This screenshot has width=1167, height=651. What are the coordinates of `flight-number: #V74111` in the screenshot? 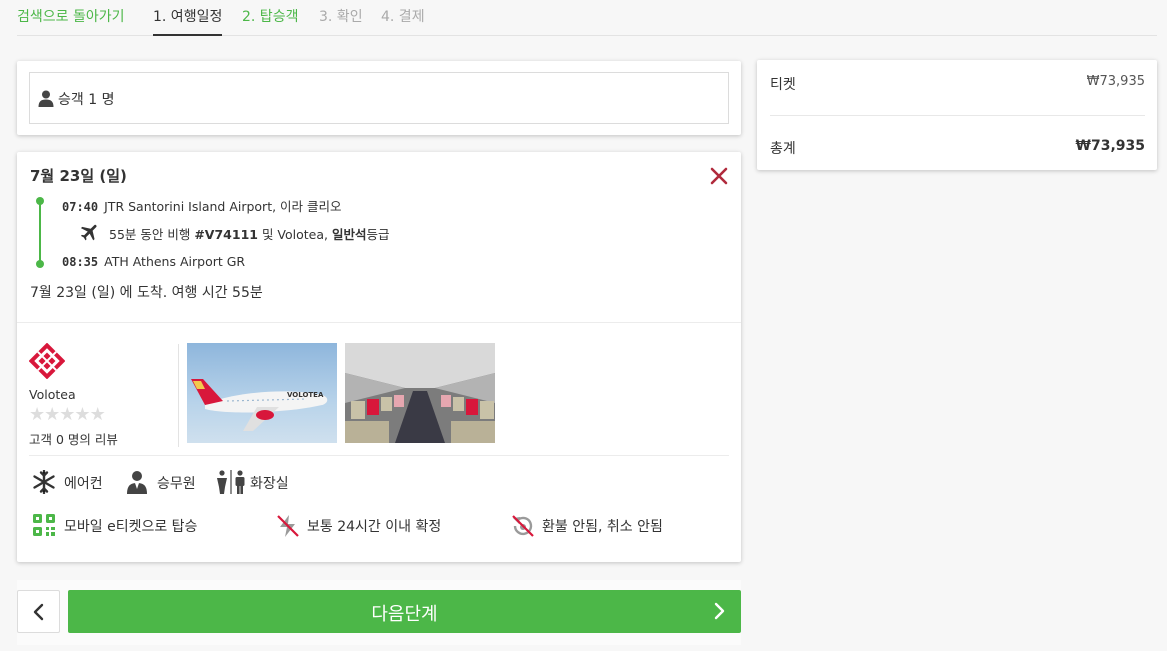 It's located at (226, 234).